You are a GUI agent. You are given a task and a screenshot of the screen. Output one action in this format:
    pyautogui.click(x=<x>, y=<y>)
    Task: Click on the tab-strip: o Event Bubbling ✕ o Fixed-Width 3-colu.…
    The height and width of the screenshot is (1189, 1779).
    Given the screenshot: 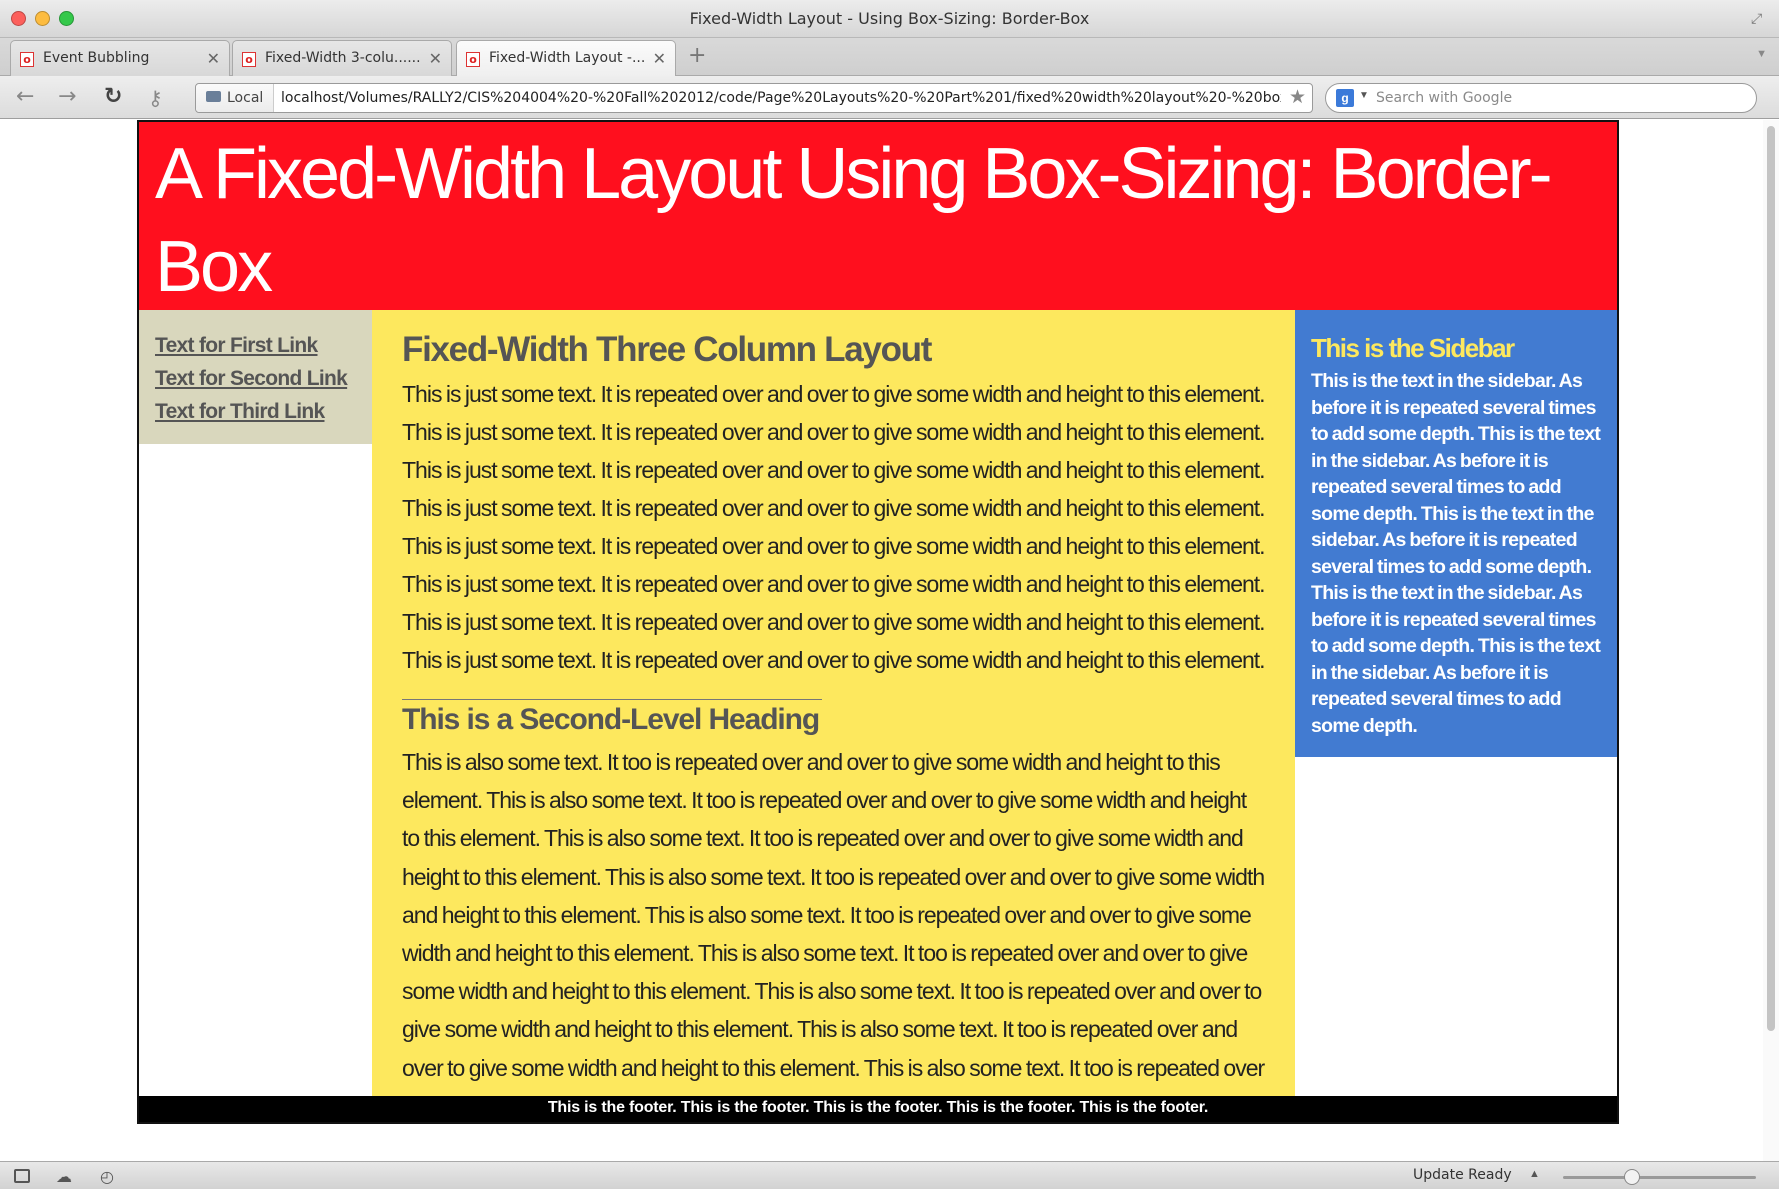 What is the action you would take?
    pyautogui.click(x=889, y=57)
    